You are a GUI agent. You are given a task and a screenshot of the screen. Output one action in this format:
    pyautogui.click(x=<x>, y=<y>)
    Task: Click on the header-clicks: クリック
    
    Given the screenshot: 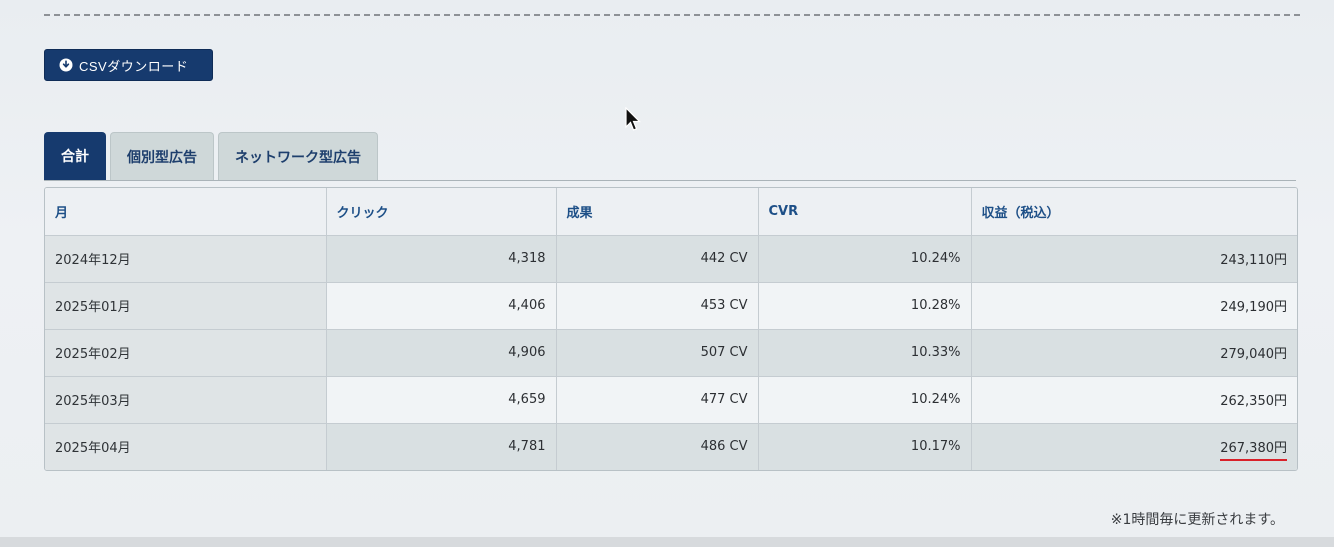 What is the action you would take?
    pyautogui.click(x=441, y=212)
    